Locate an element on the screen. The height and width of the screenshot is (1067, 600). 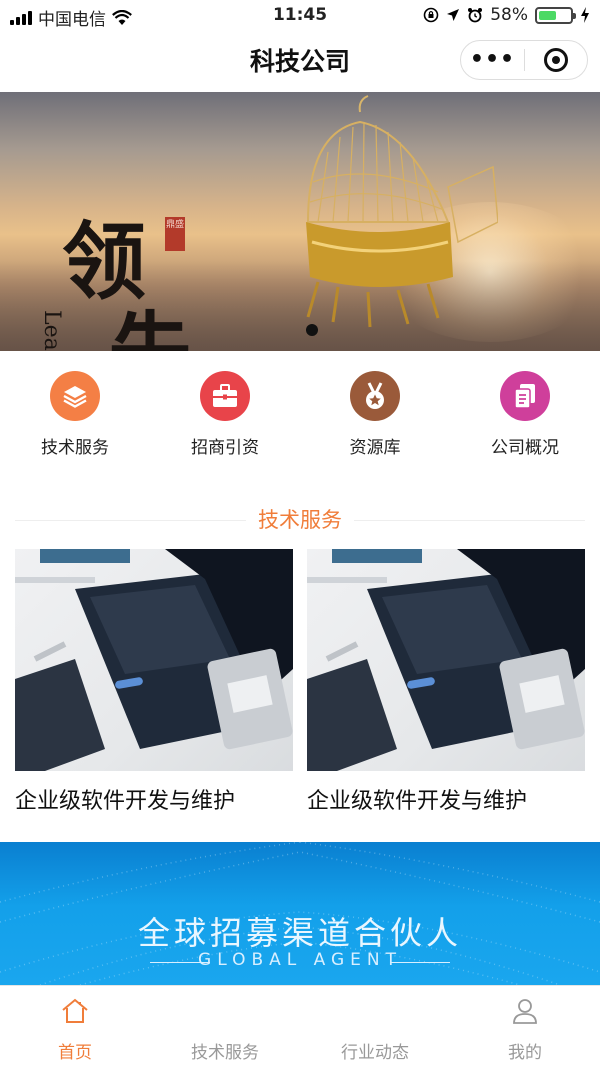
seal-stamp: 鼎盛 is located at coordinates (175, 234).